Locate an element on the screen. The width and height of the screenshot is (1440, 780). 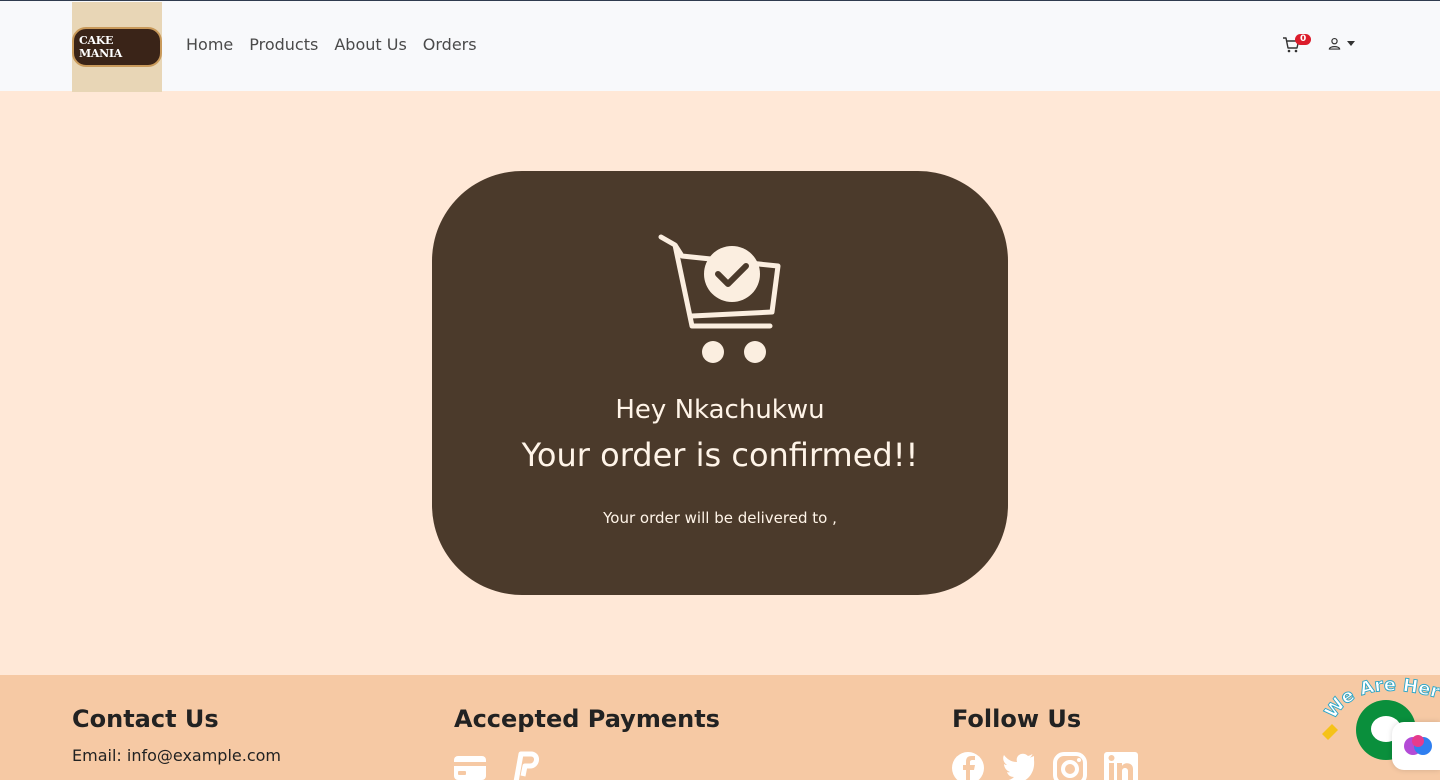
brand-logo: CAKE MANIA is located at coordinates (117, 47).